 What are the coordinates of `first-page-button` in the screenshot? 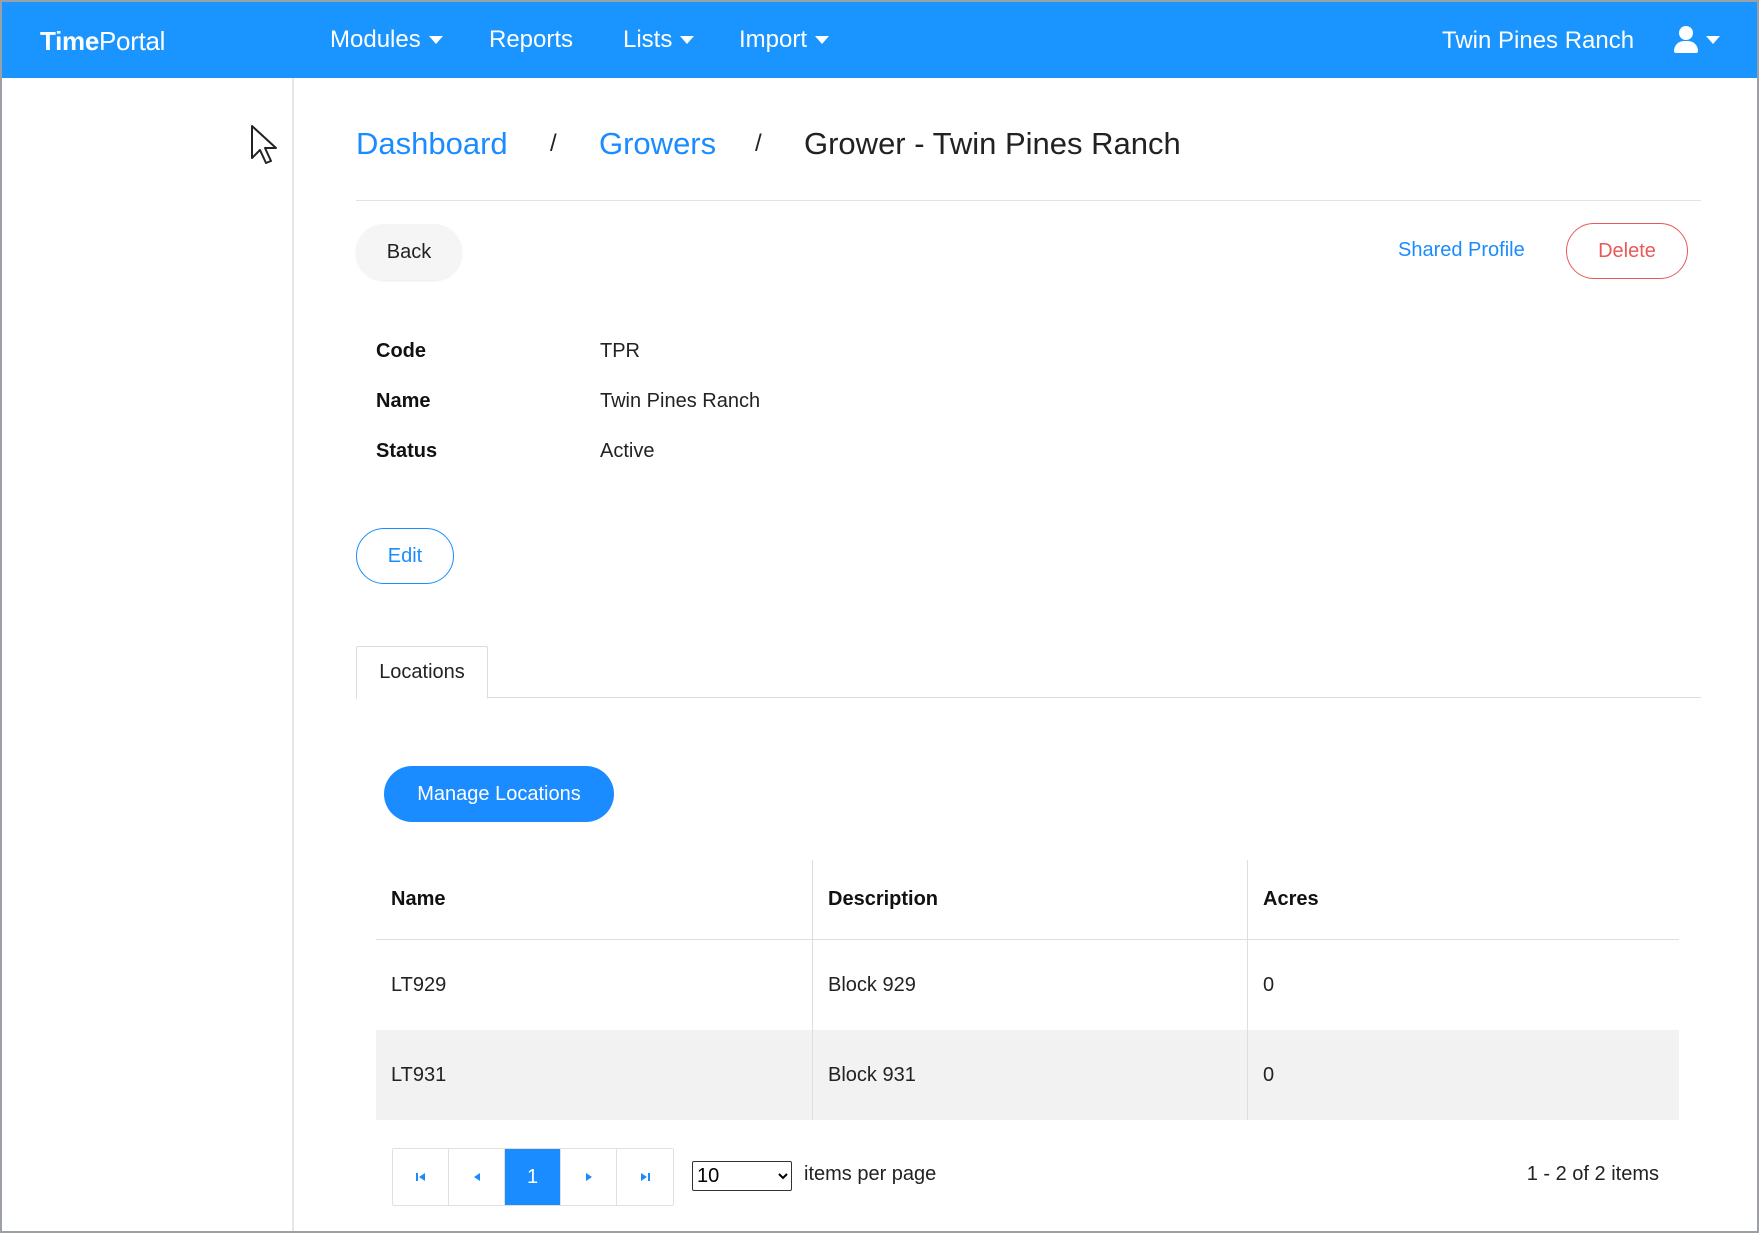 It's located at (421, 1177).